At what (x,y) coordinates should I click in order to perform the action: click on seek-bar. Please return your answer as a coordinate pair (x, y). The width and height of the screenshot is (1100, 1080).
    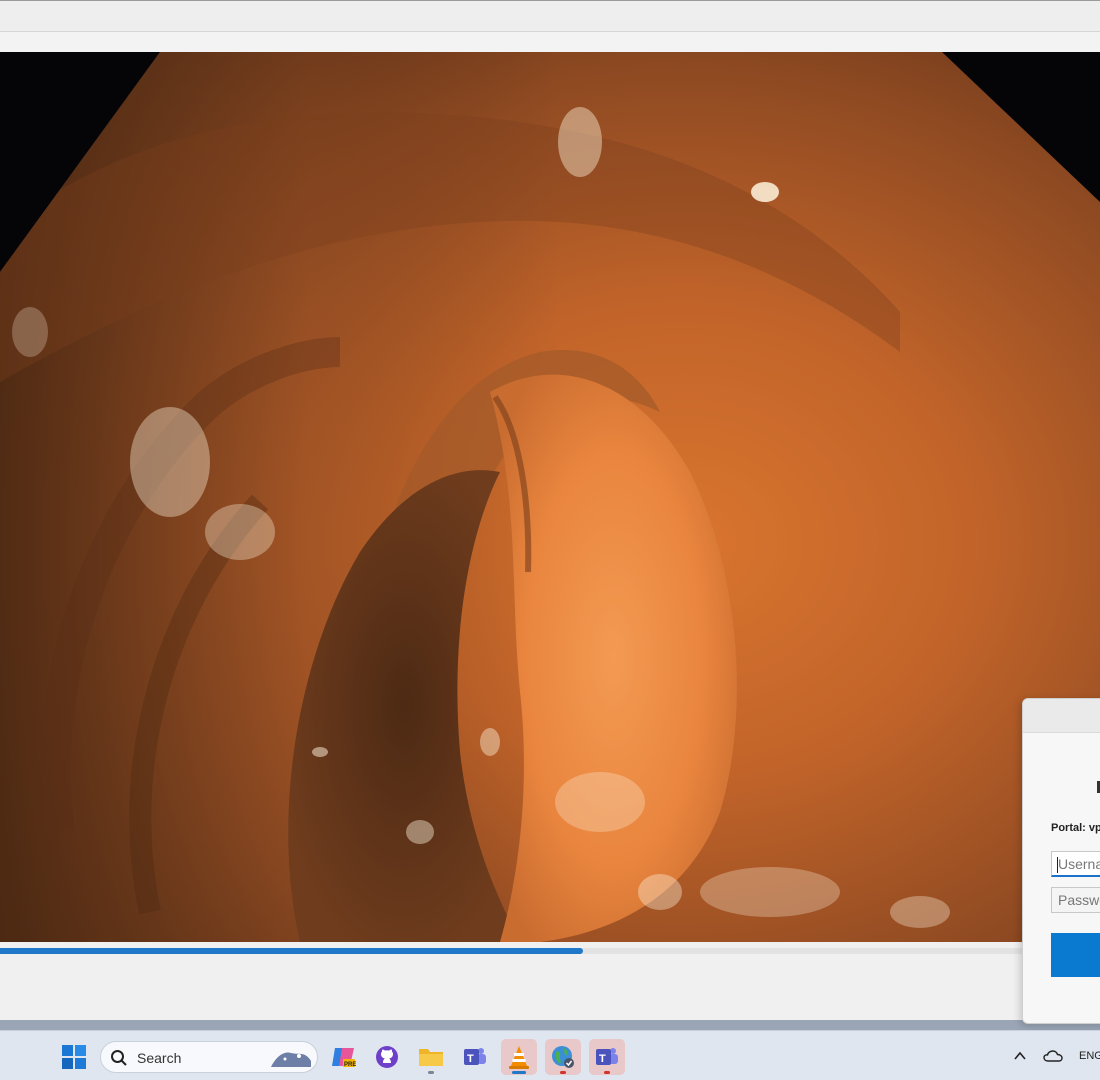
    Looking at the image, I should click on (550, 950).